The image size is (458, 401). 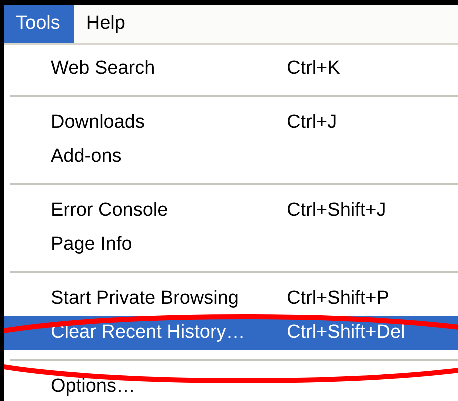 I want to click on menu-item: Downloads Ctrl+J, so click(x=231, y=123).